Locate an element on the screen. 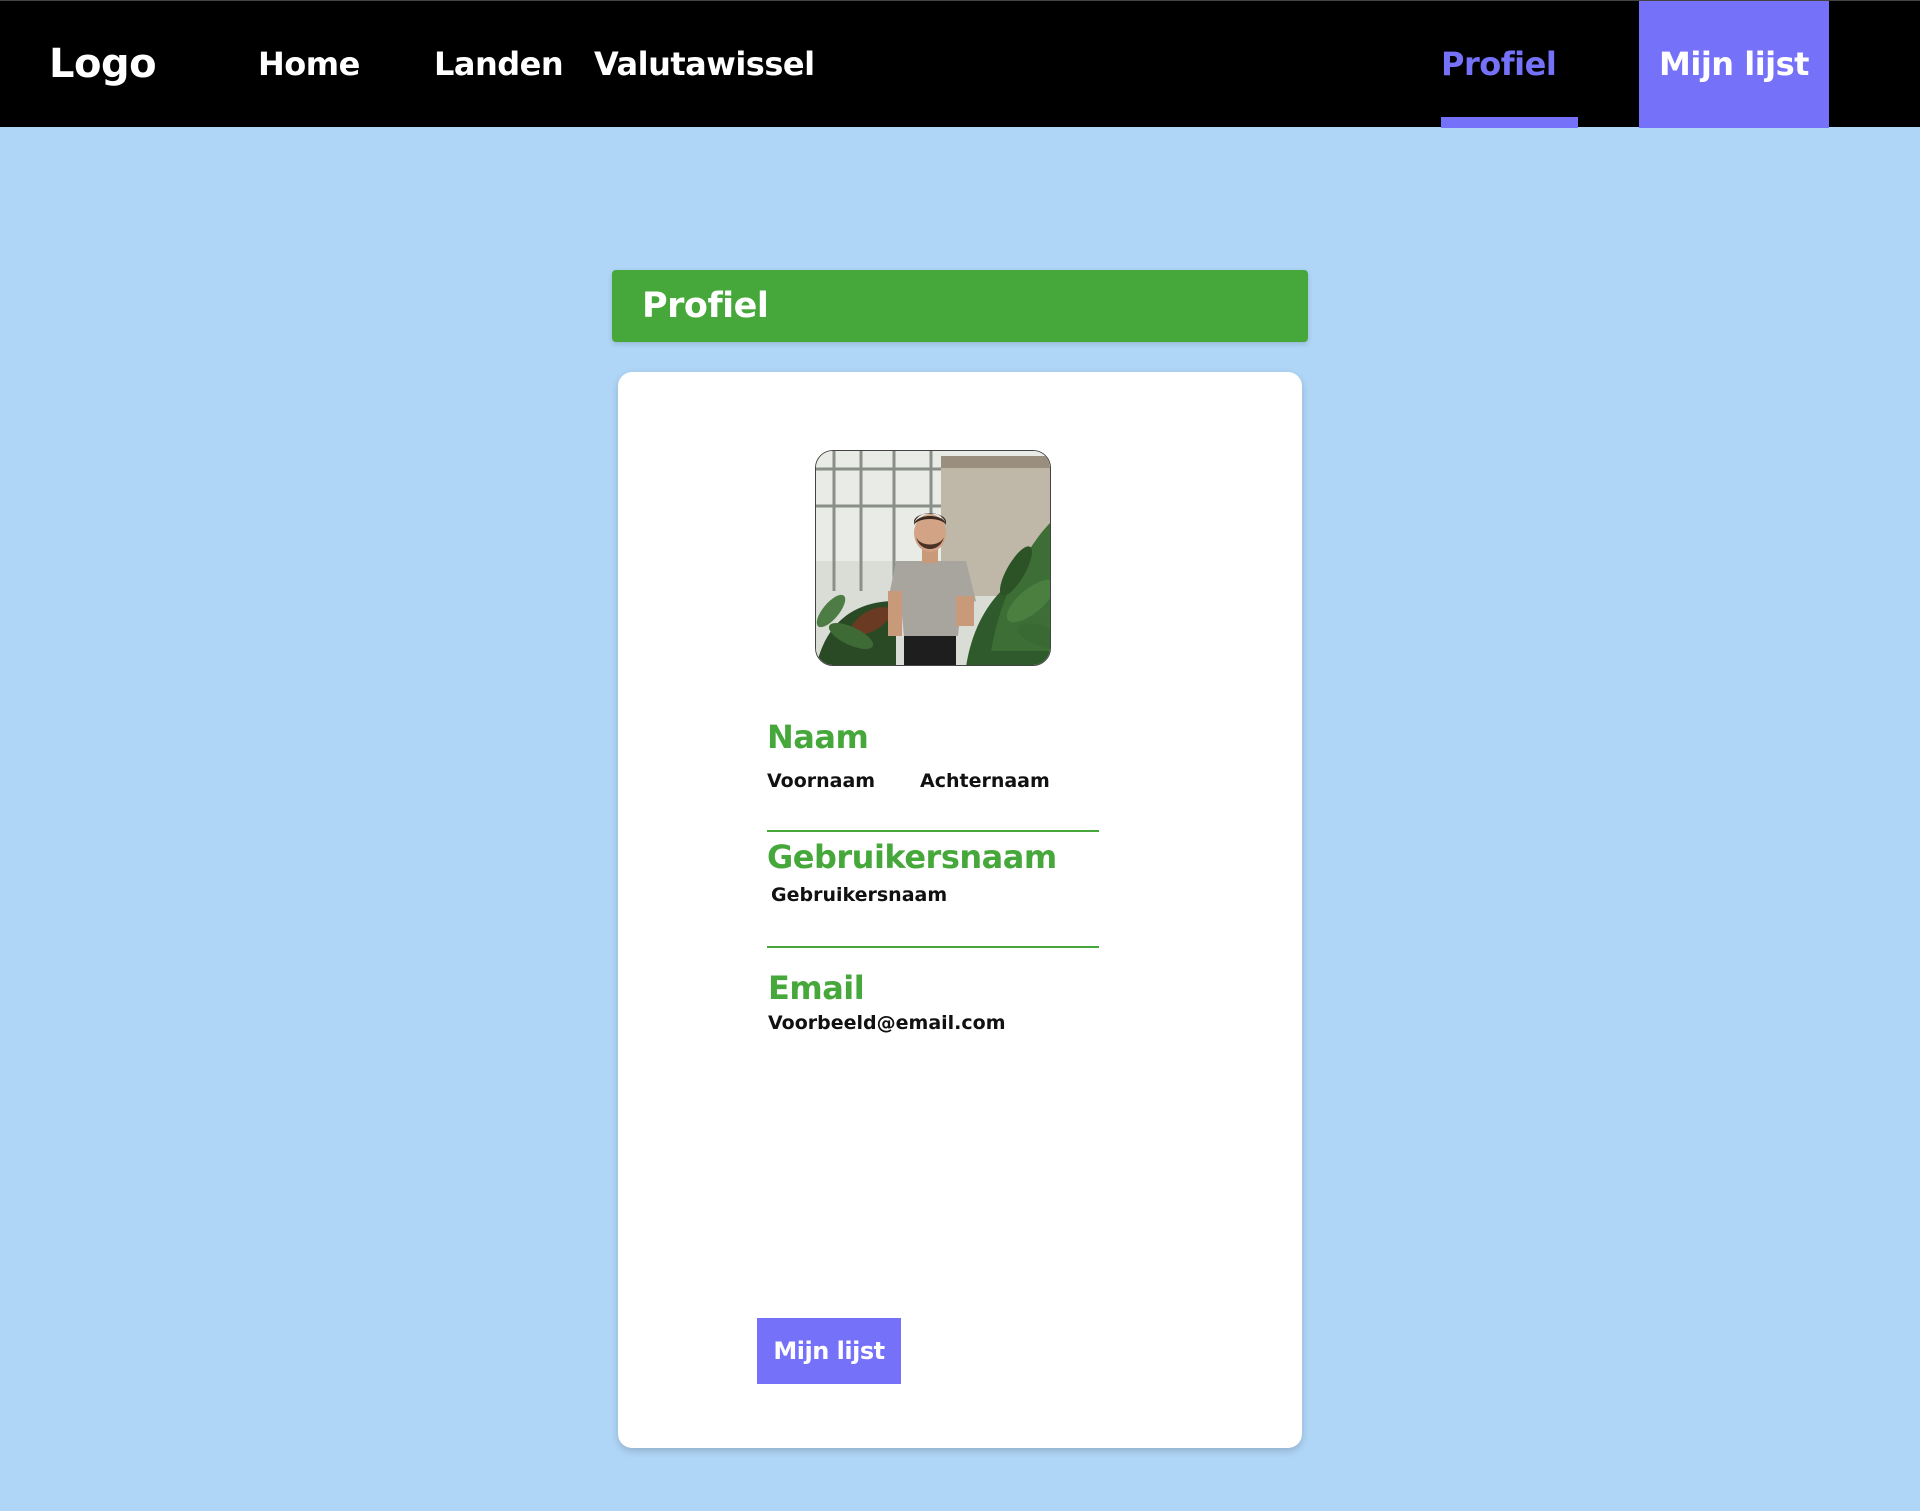 Image resolution: width=1920 pixels, height=1511 pixels. page-title: Profiel is located at coordinates (705, 306).